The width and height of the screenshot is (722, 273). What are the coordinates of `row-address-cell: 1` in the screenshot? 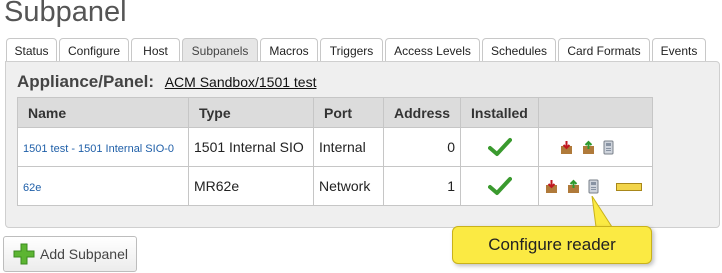 It's located at (422, 186).